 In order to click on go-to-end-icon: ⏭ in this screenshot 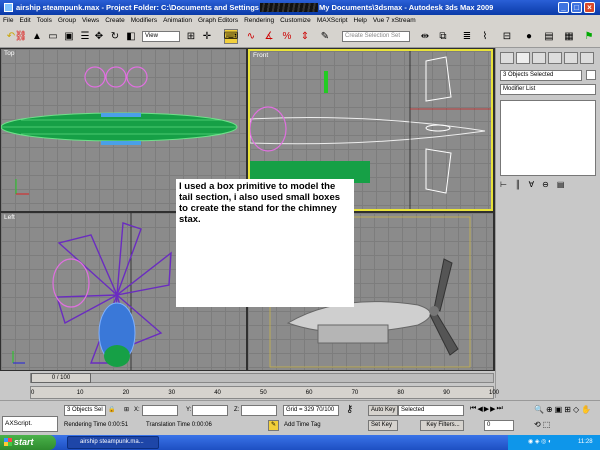, I will do `click(499, 410)`.